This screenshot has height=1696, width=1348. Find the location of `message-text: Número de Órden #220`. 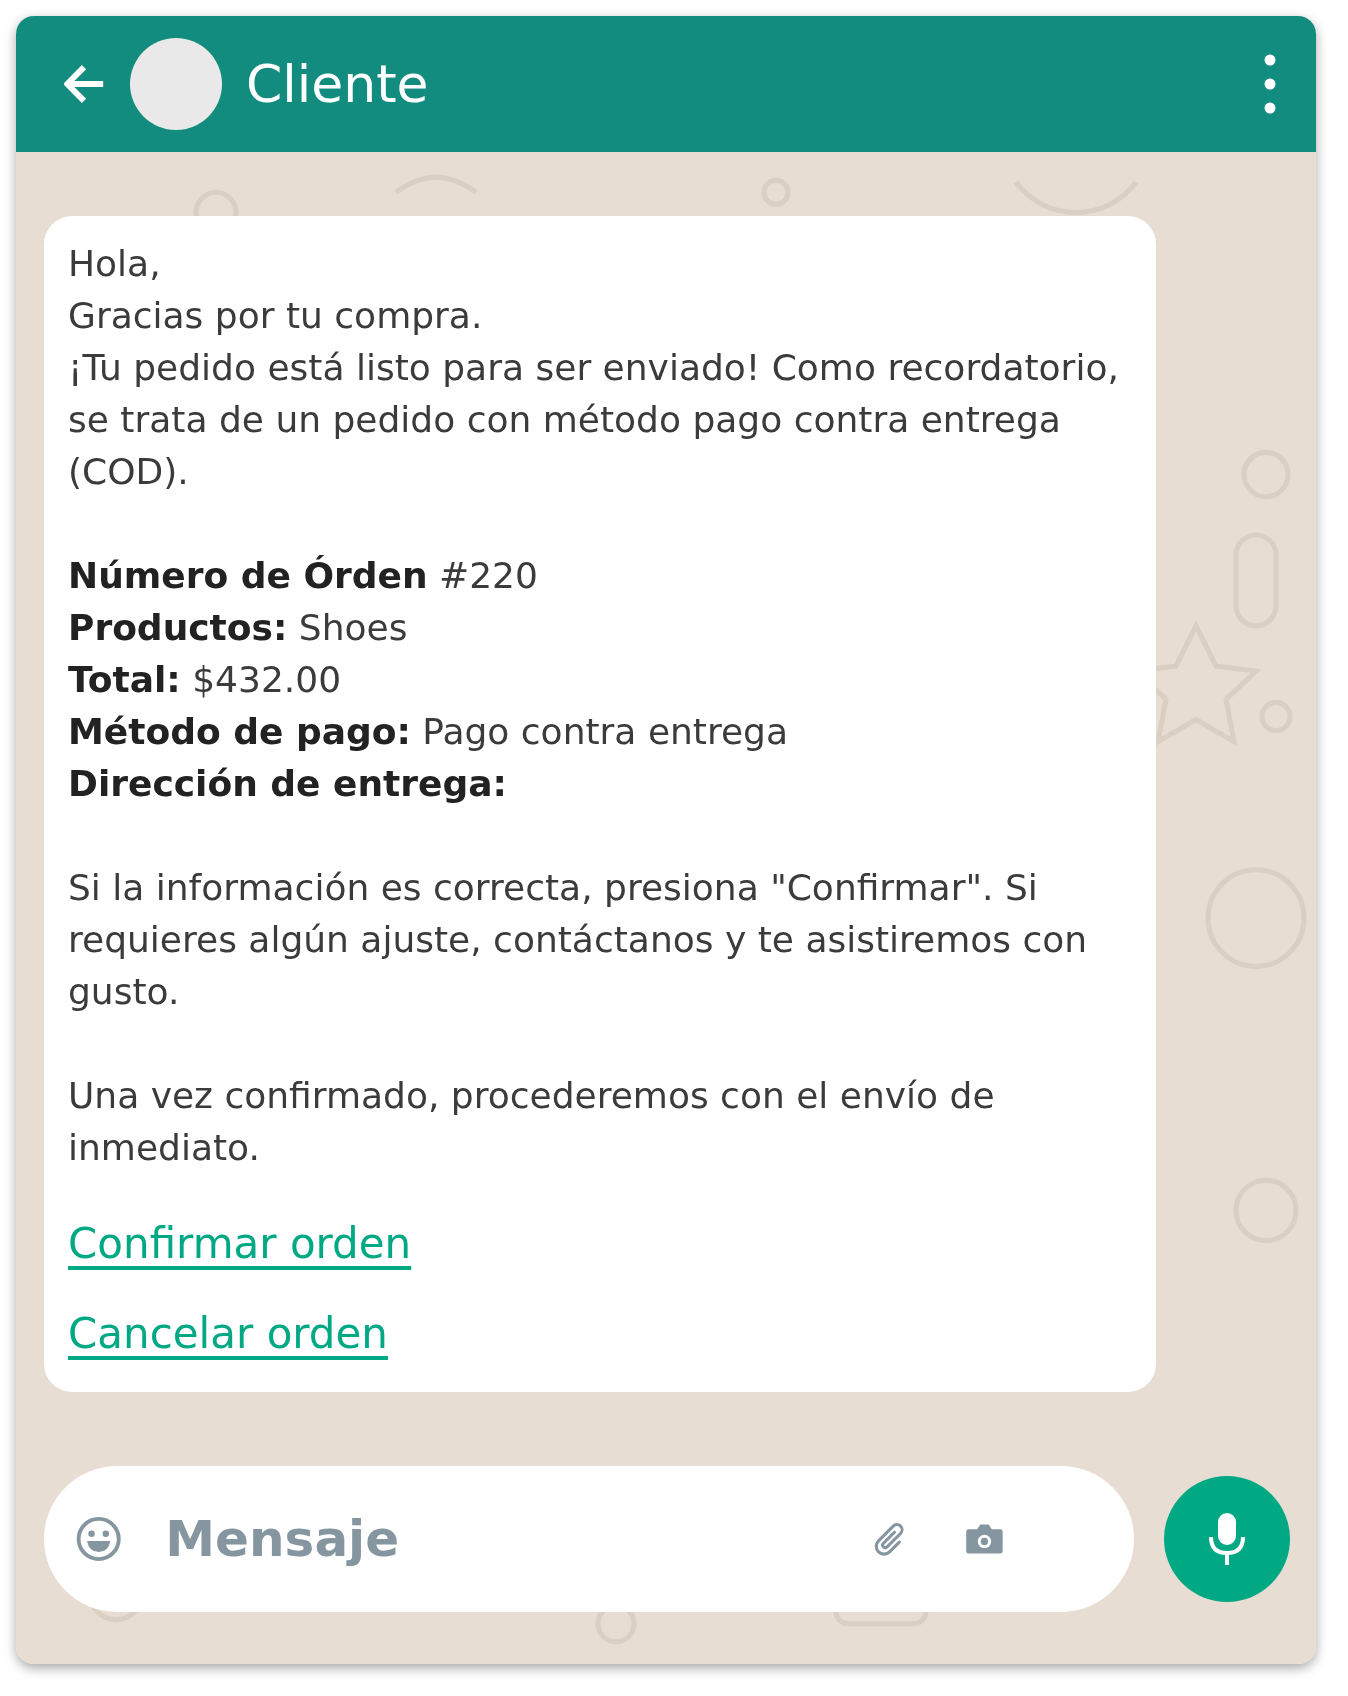

message-text: Número de Órden #220 is located at coordinates (303, 576).